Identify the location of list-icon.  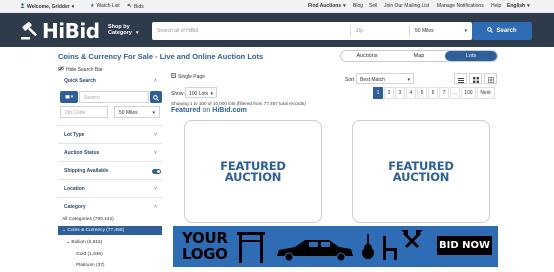
(460, 79).